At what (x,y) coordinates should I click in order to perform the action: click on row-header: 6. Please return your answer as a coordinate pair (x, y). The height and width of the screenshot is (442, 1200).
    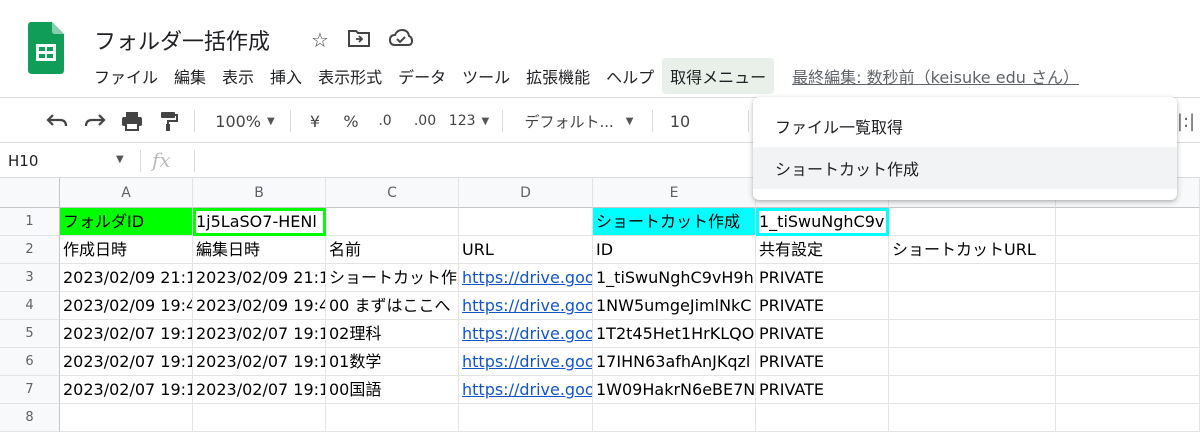
    Looking at the image, I should click on (30, 362).